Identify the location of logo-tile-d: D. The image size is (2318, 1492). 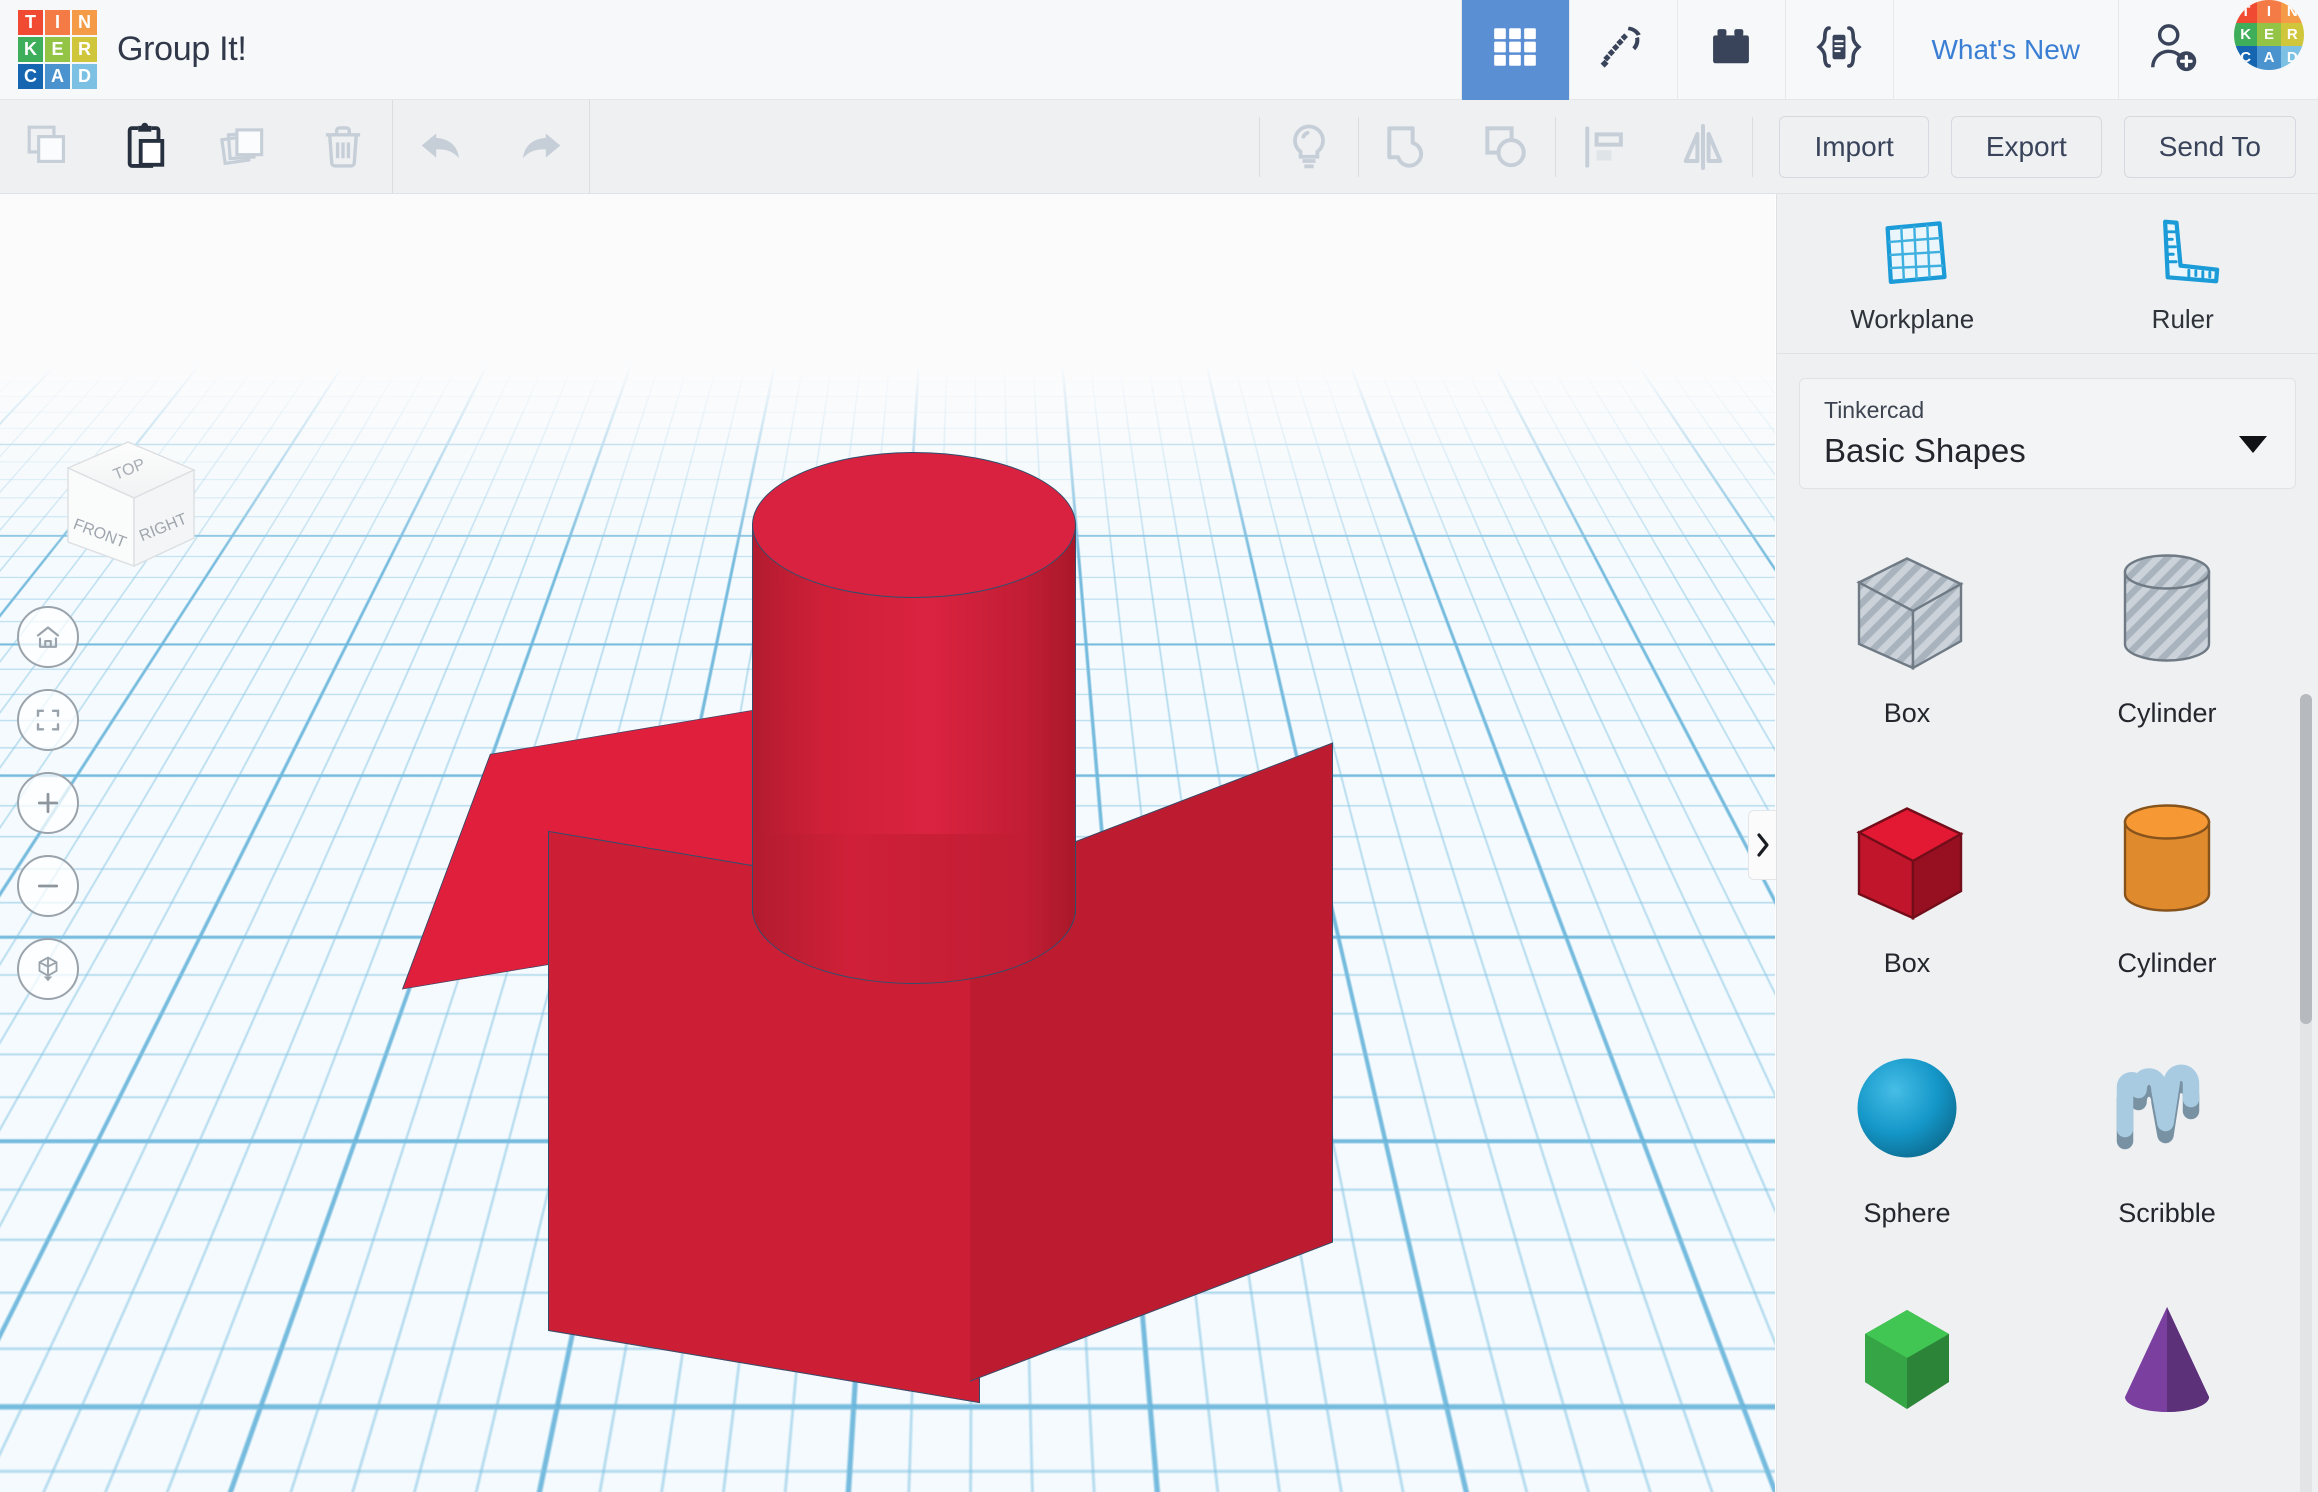
(84, 76).